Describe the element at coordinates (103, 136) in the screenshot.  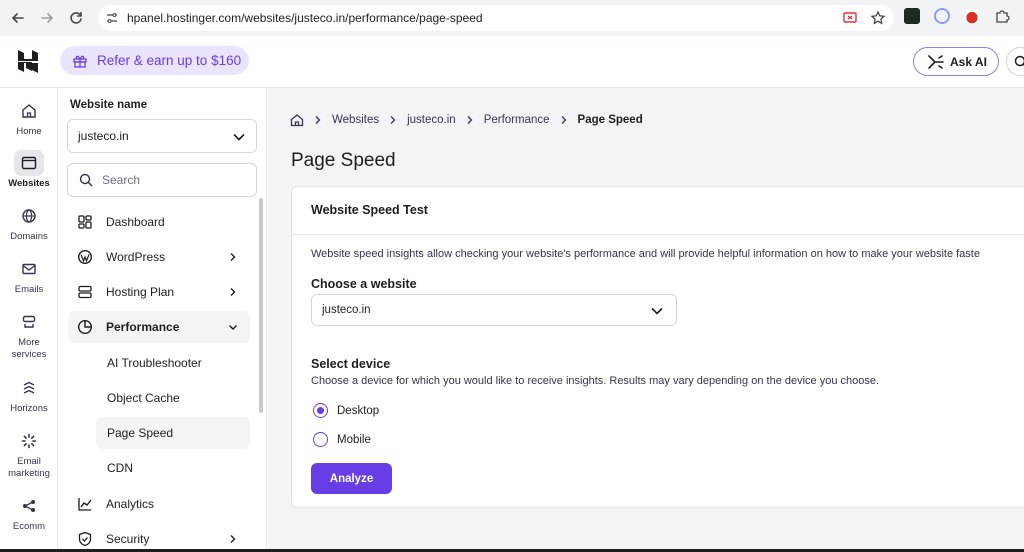
I see `website-select-value: justeco.in` at that location.